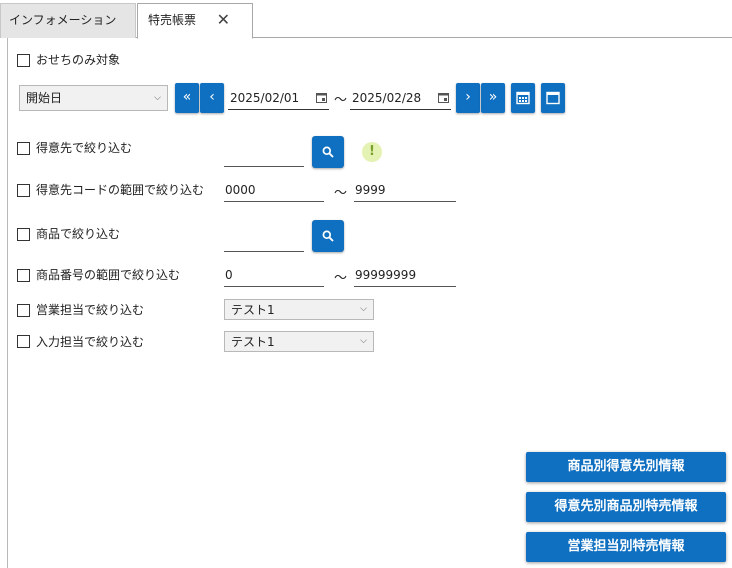  What do you see at coordinates (23, 341) in the screenshot?
I see `filter-input-rep-checkbox` at bounding box center [23, 341].